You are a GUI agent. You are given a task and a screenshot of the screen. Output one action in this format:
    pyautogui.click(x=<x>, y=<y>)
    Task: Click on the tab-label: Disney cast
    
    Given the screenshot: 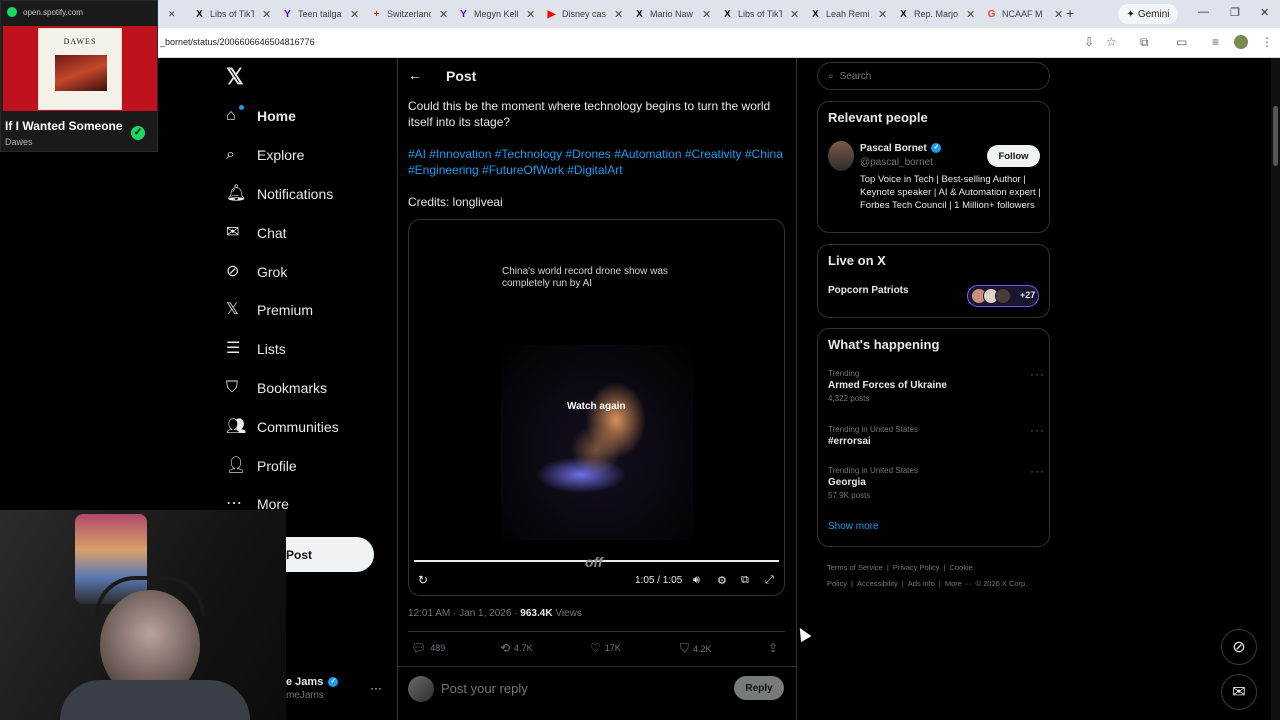 What is the action you would take?
    pyautogui.click(x=584, y=14)
    